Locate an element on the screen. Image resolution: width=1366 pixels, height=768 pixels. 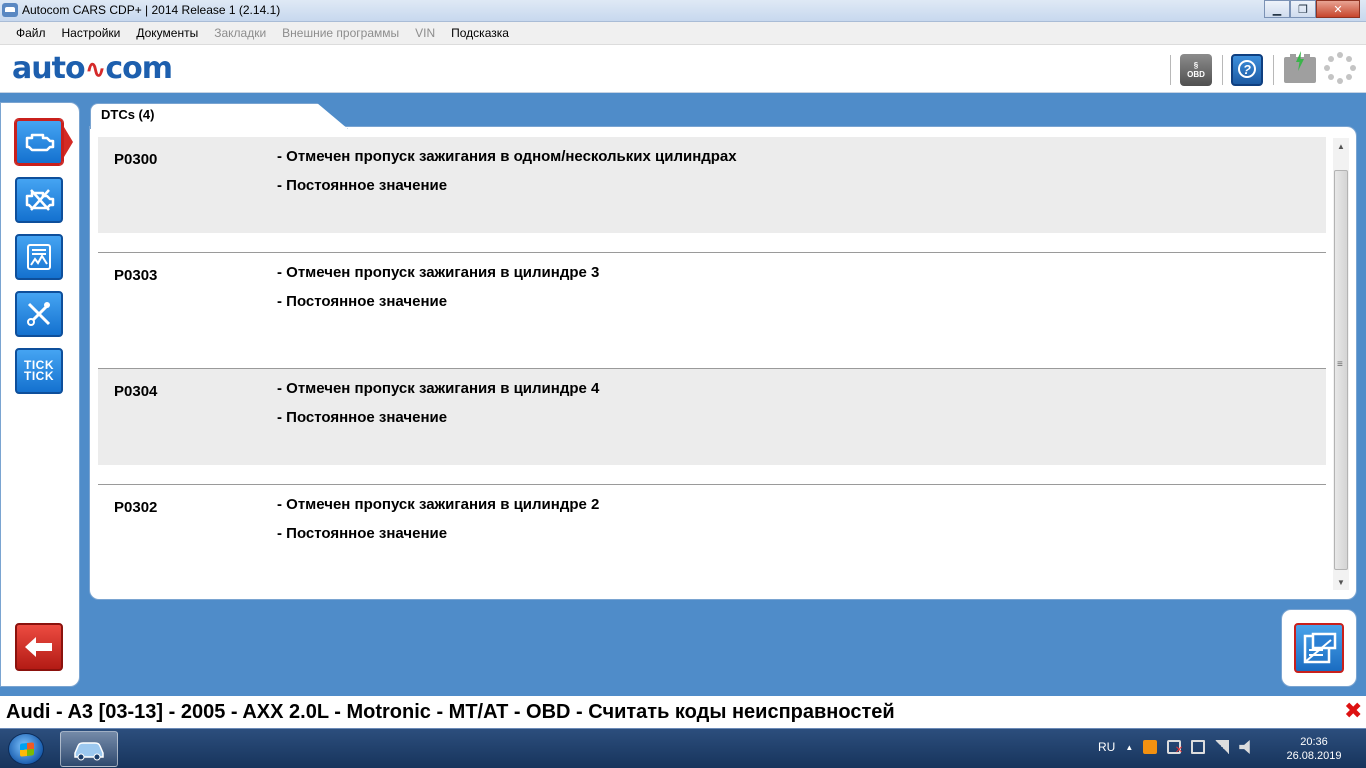
engine-crossed-icon is located at coordinates (40, 200).